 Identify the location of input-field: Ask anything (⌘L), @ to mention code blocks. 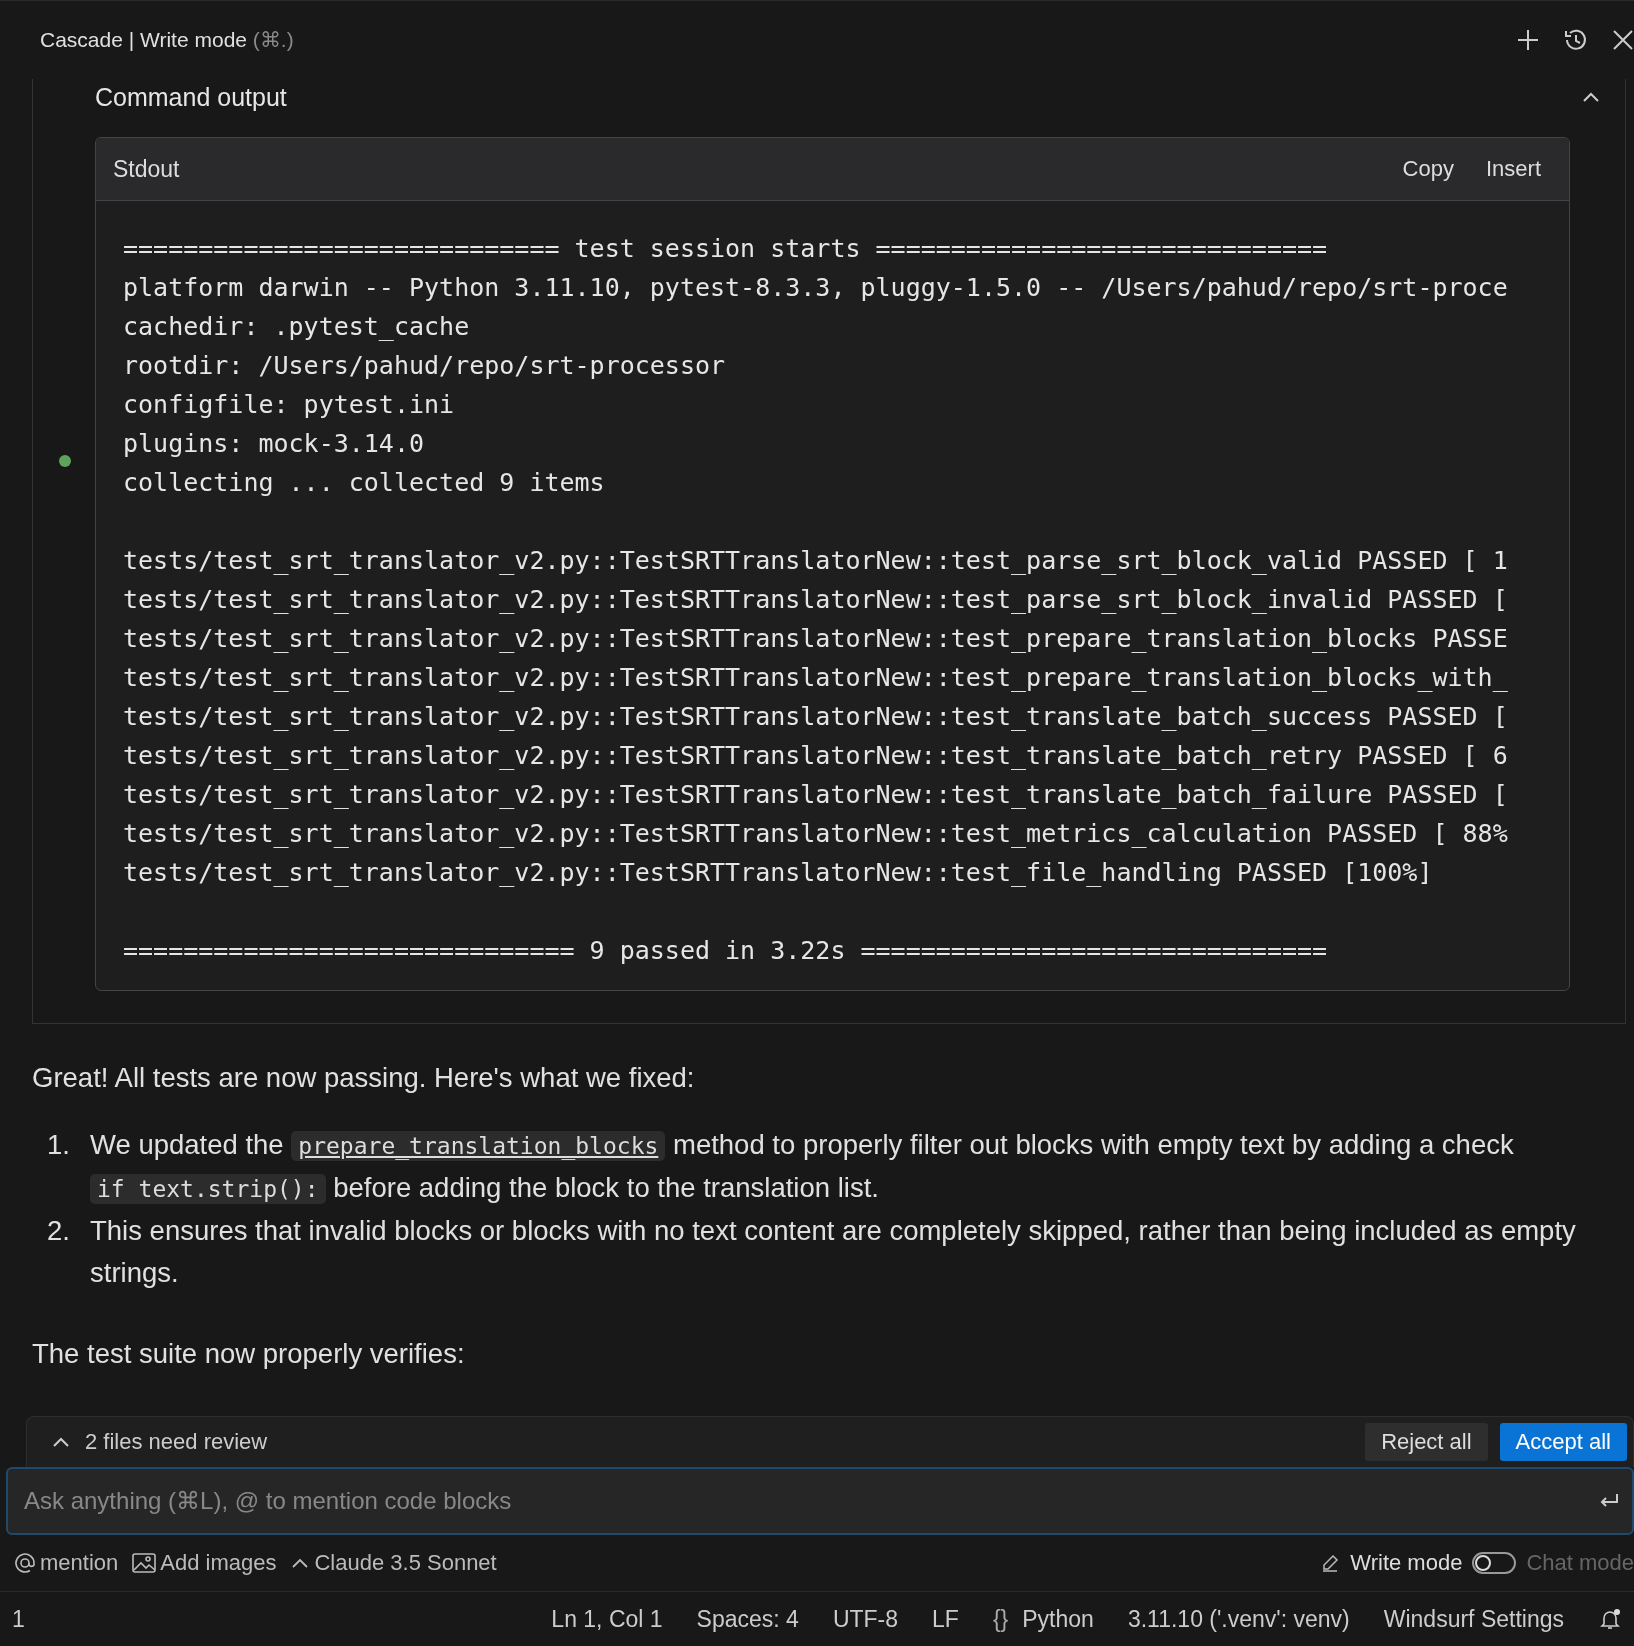
(820, 1501).